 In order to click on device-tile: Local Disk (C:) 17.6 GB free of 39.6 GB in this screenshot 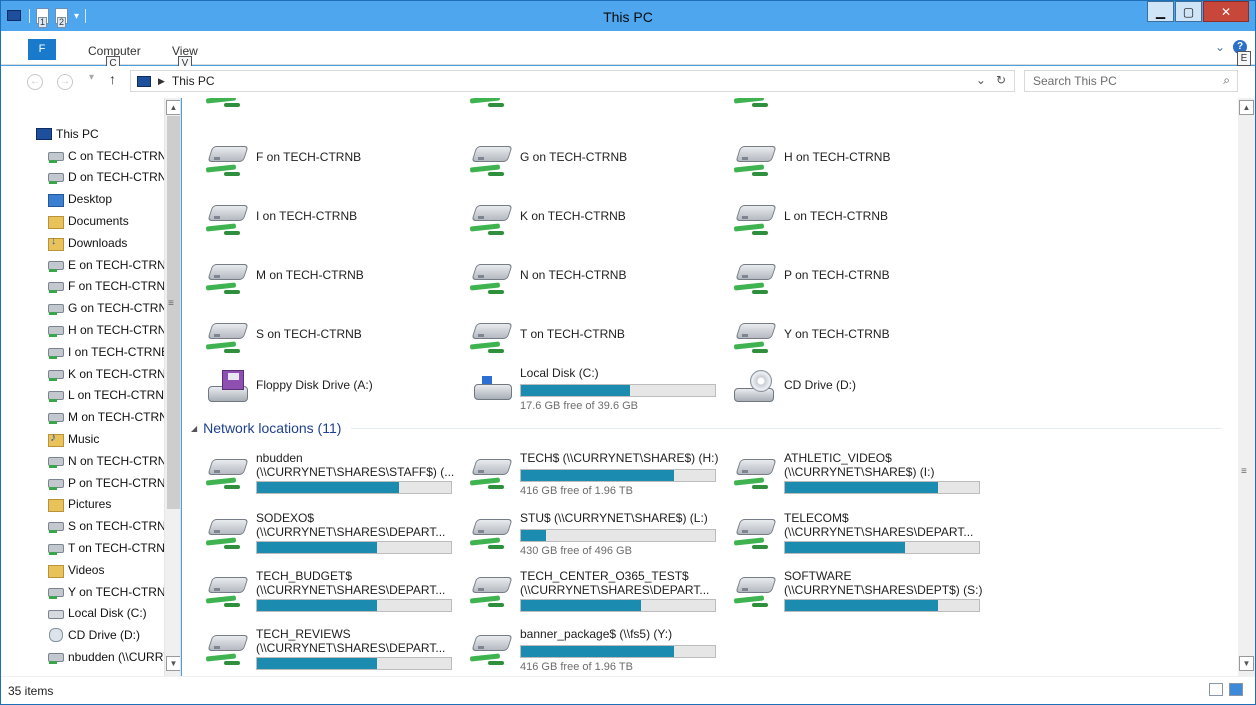, I will do `click(581, 386)`.